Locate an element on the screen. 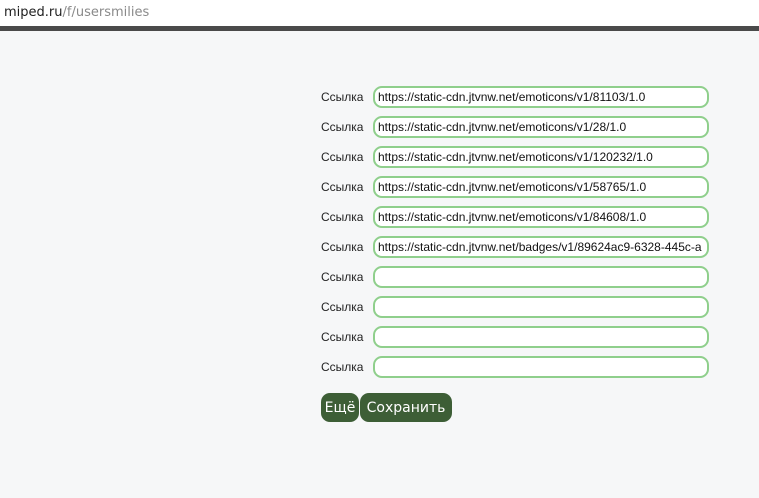  save-button: Сохранить is located at coordinates (406, 407).